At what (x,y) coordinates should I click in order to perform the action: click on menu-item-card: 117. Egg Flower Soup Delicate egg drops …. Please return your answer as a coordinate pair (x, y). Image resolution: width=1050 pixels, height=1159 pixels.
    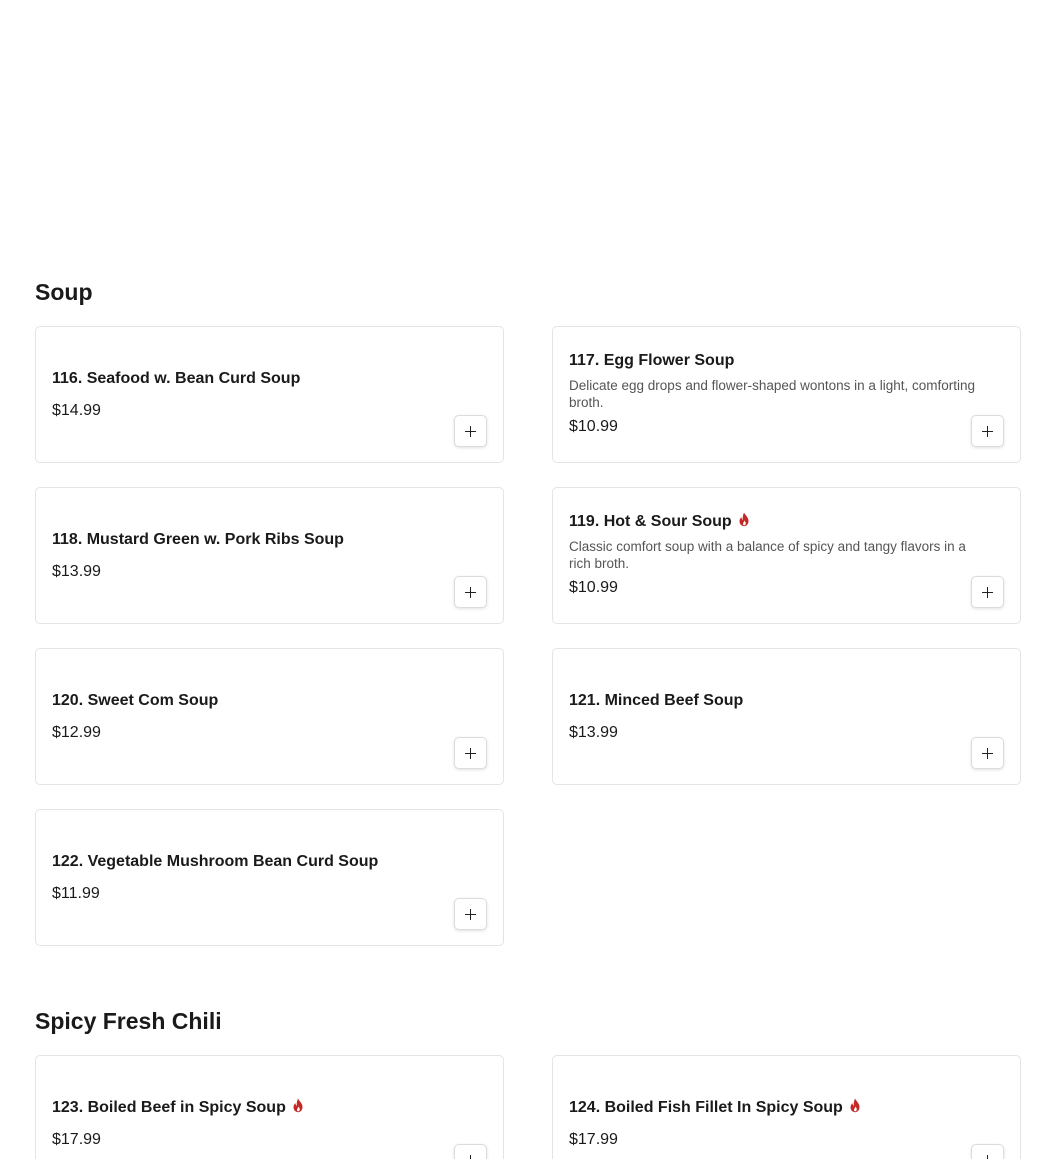
    Looking at the image, I should click on (786, 394).